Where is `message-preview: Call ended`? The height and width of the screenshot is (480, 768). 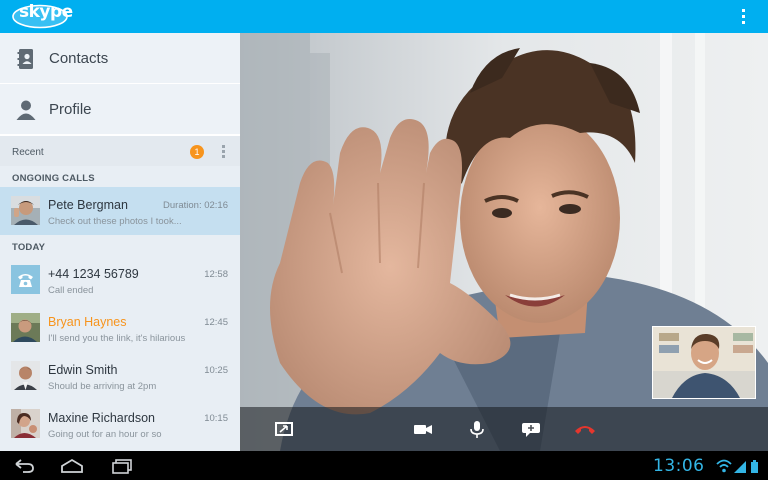
message-preview: Call ended is located at coordinates (71, 290).